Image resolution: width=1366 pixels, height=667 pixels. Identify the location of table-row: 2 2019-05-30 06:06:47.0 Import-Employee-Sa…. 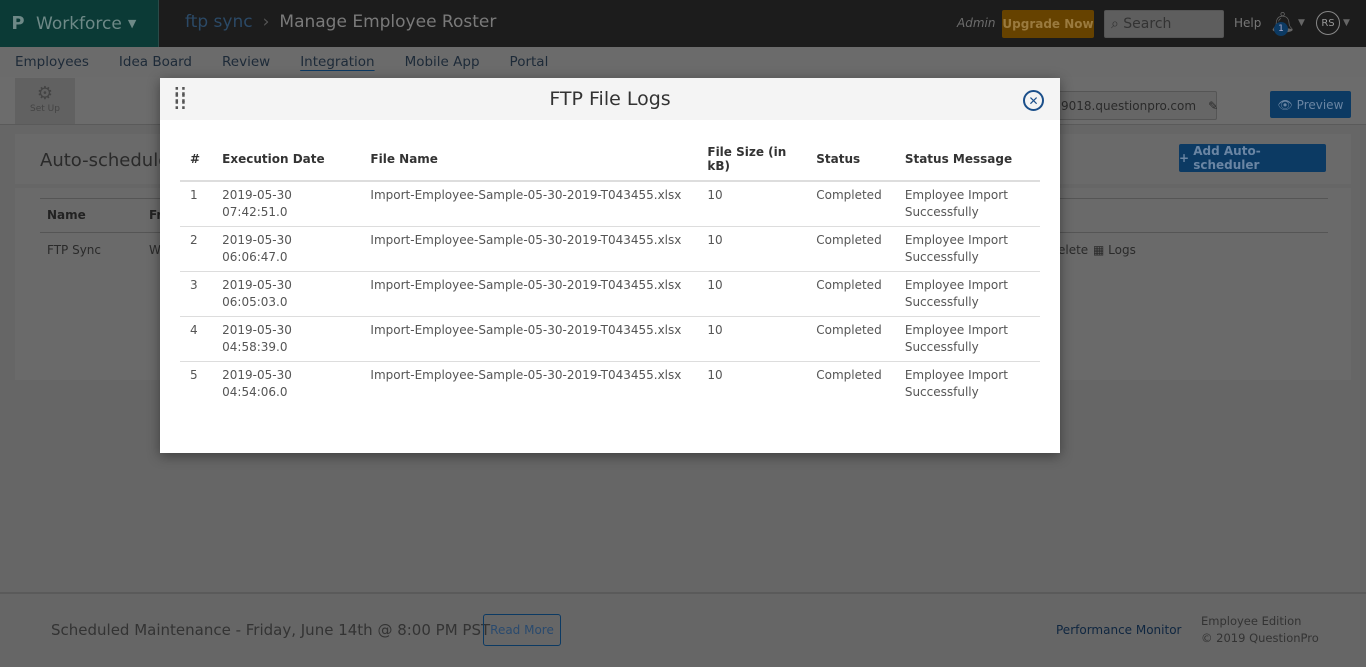
(610, 249).